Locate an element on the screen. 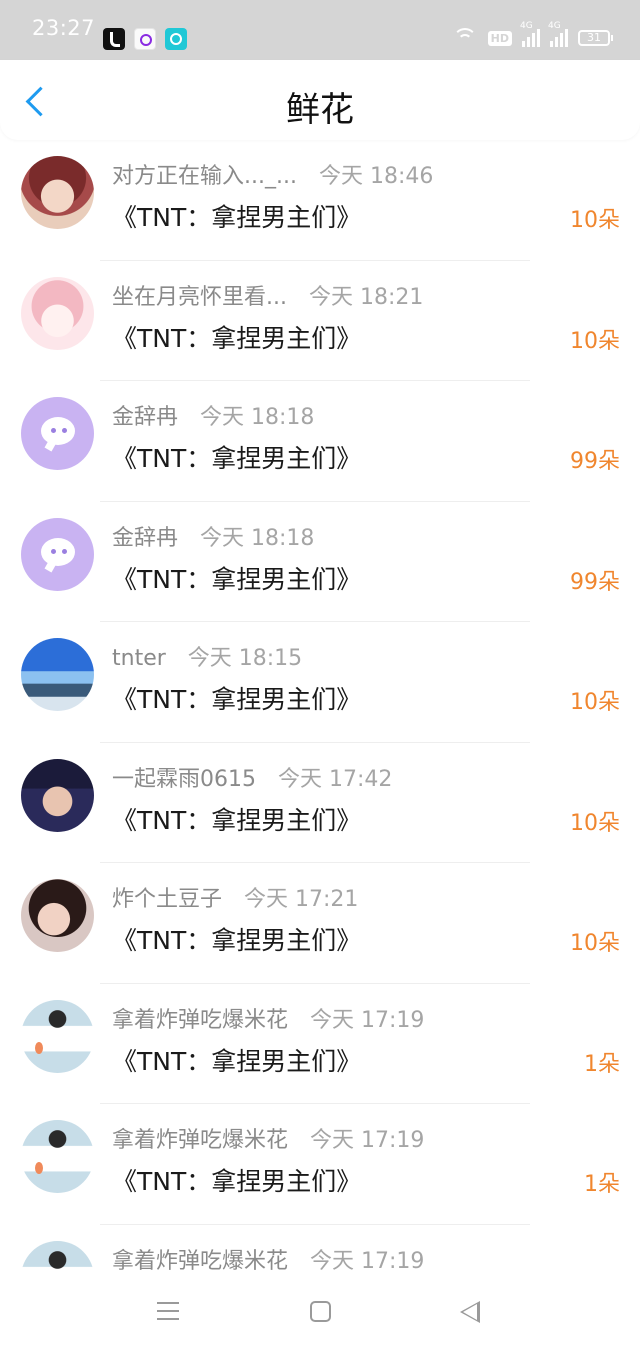 Image resolution: width=640 pixels, height=1351 pixels. list-item: 对方正在输入..._... 今天 18:46 《TNT：拿捏男主们》 10朵 is located at coordinates (320, 200).